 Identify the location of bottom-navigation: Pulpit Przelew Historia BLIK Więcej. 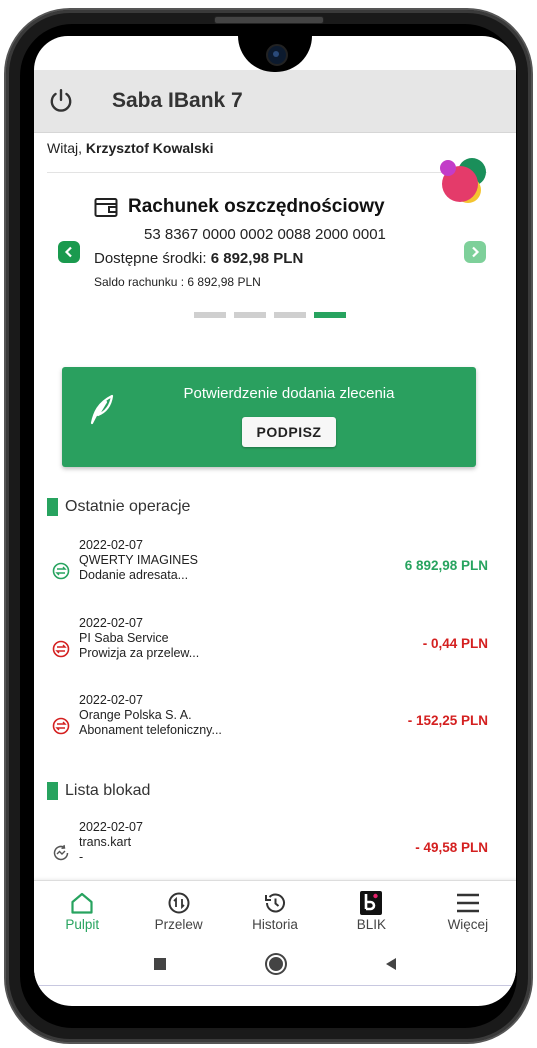
(275, 911).